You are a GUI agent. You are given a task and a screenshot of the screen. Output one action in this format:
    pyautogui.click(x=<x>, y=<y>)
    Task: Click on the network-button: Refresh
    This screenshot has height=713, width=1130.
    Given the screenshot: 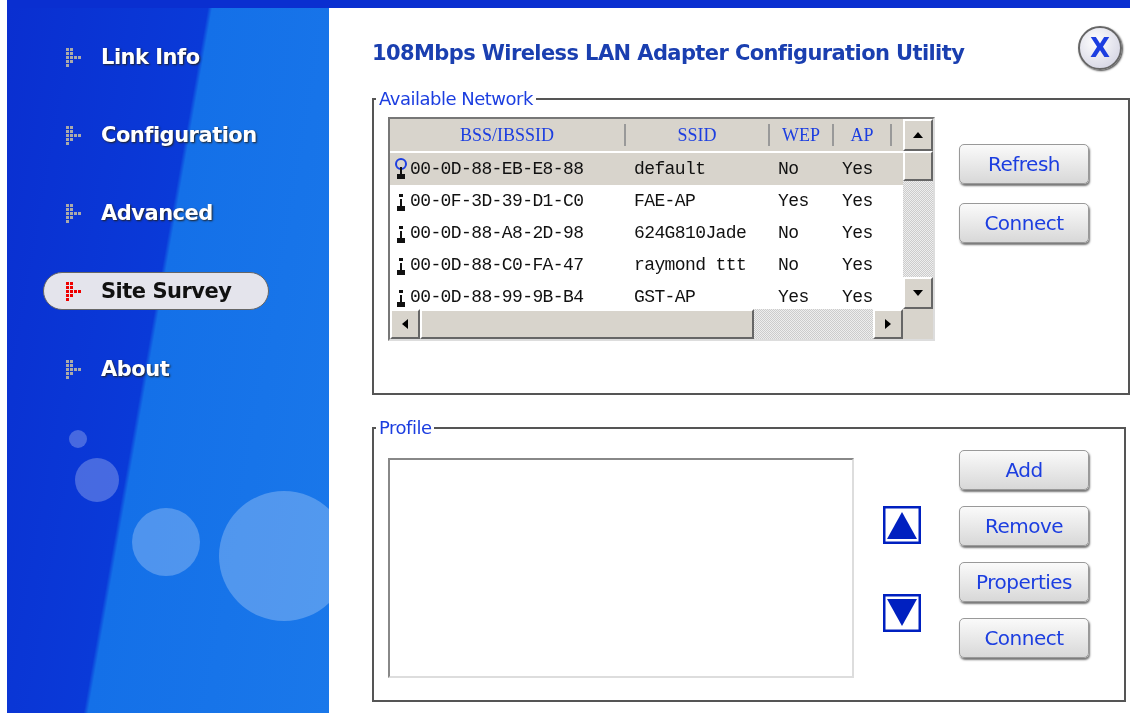 What is the action you would take?
    pyautogui.click(x=1024, y=164)
    